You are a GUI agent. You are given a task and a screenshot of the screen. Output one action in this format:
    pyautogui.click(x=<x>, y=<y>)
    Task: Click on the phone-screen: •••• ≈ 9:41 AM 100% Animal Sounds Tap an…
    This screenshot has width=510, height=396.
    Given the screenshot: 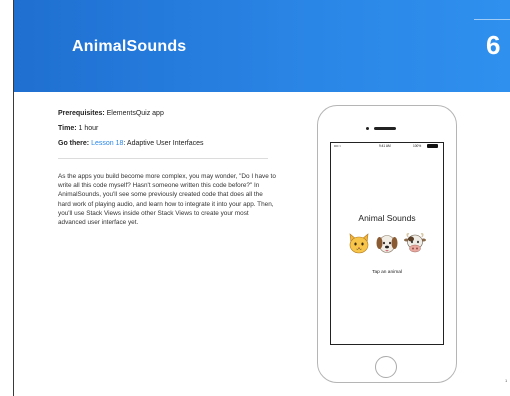 What is the action you would take?
    pyautogui.click(x=387, y=243)
    